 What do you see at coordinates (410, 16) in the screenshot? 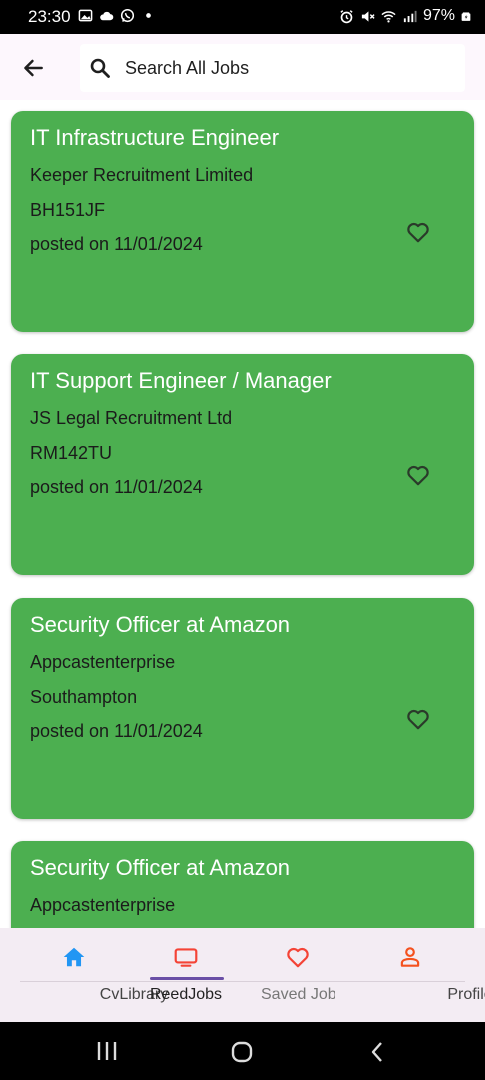
I see `signal-icon` at bounding box center [410, 16].